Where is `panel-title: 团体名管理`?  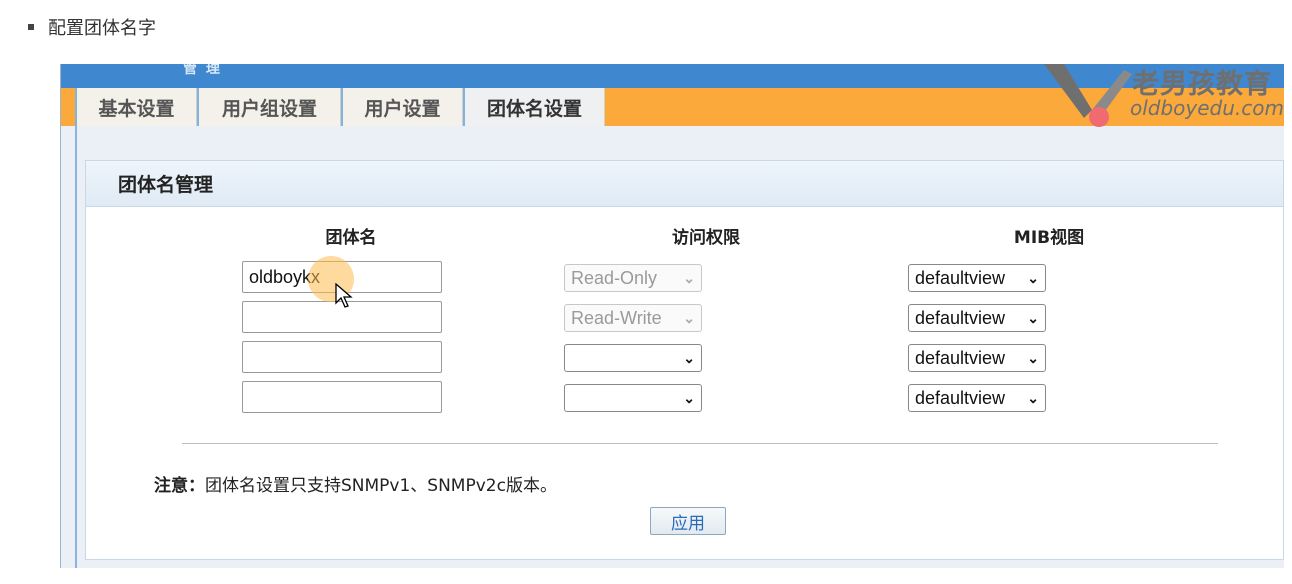 panel-title: 团体名管理 is located at coordinates (684, 184).